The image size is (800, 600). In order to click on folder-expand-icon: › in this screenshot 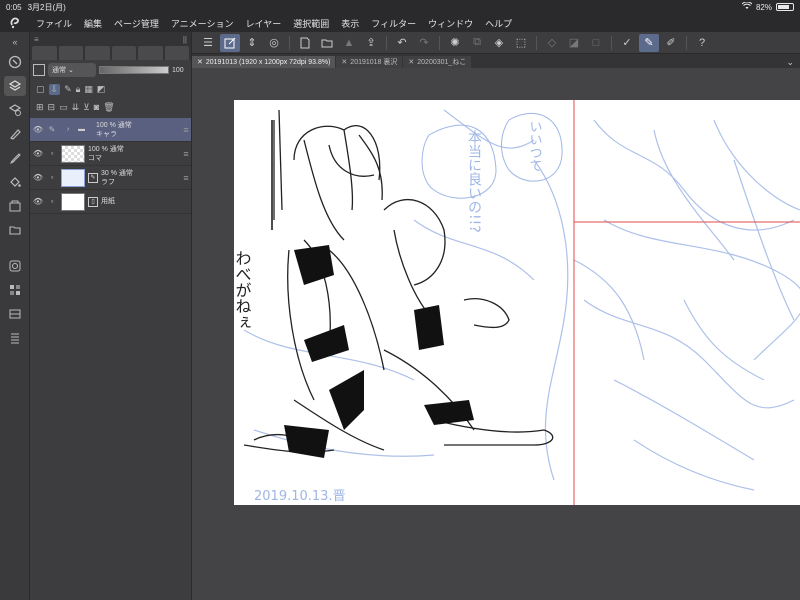, I will do `click(68, 129)`.